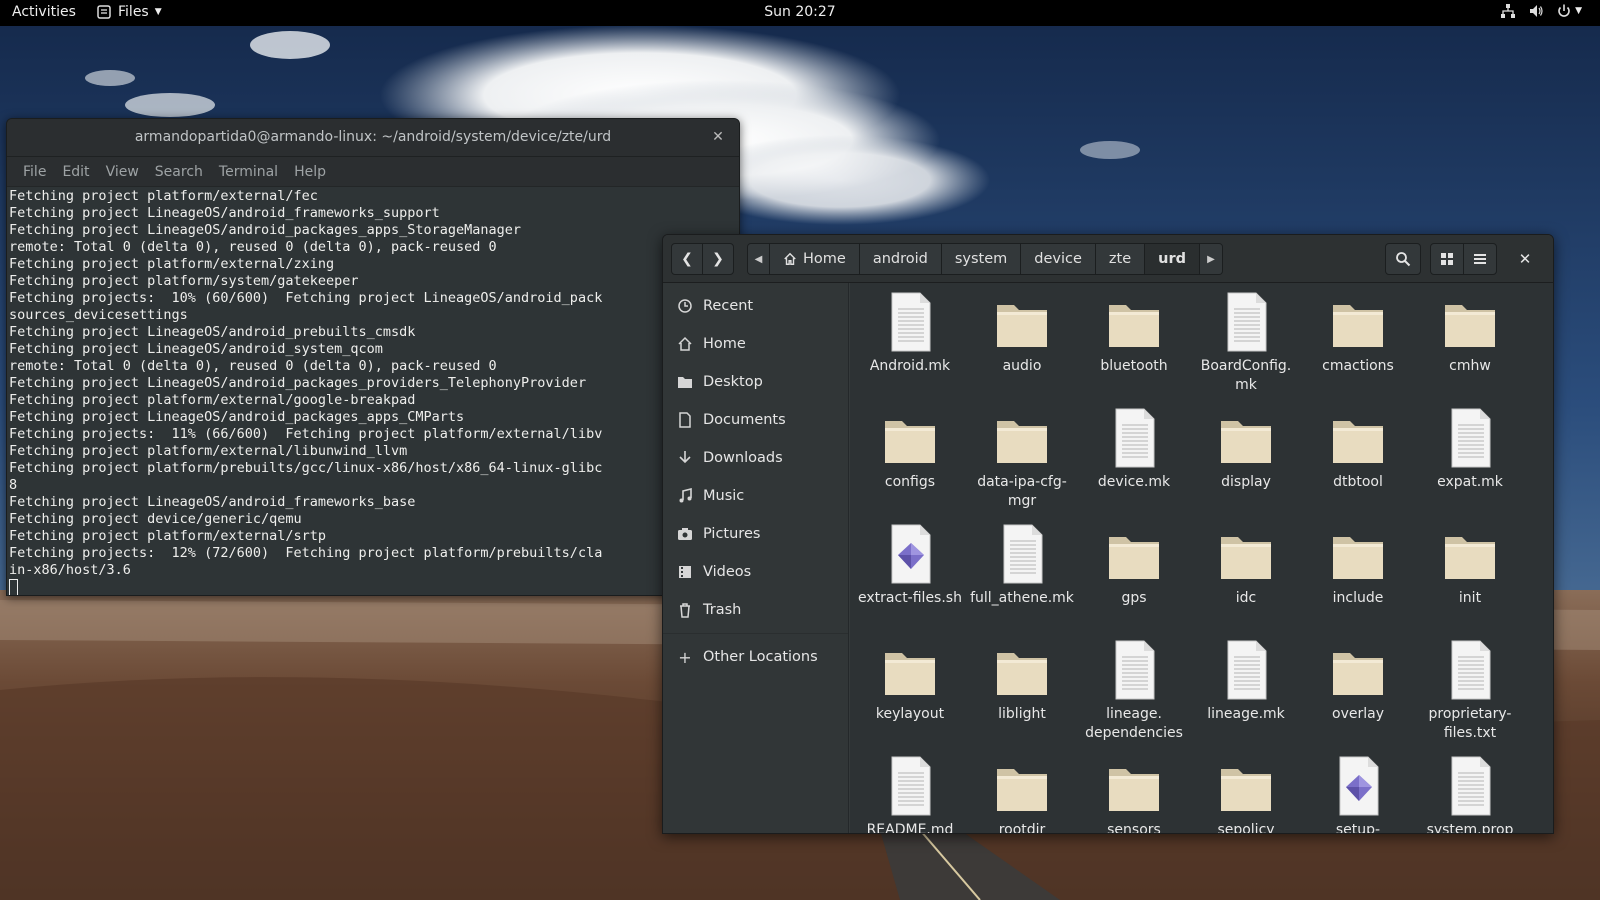 Image resolution: width=1600 pixels, height=900 pixels. Describe the element at coordinates (910, 681) in the screenshot. I see `folder-item: keylayout` at that location.